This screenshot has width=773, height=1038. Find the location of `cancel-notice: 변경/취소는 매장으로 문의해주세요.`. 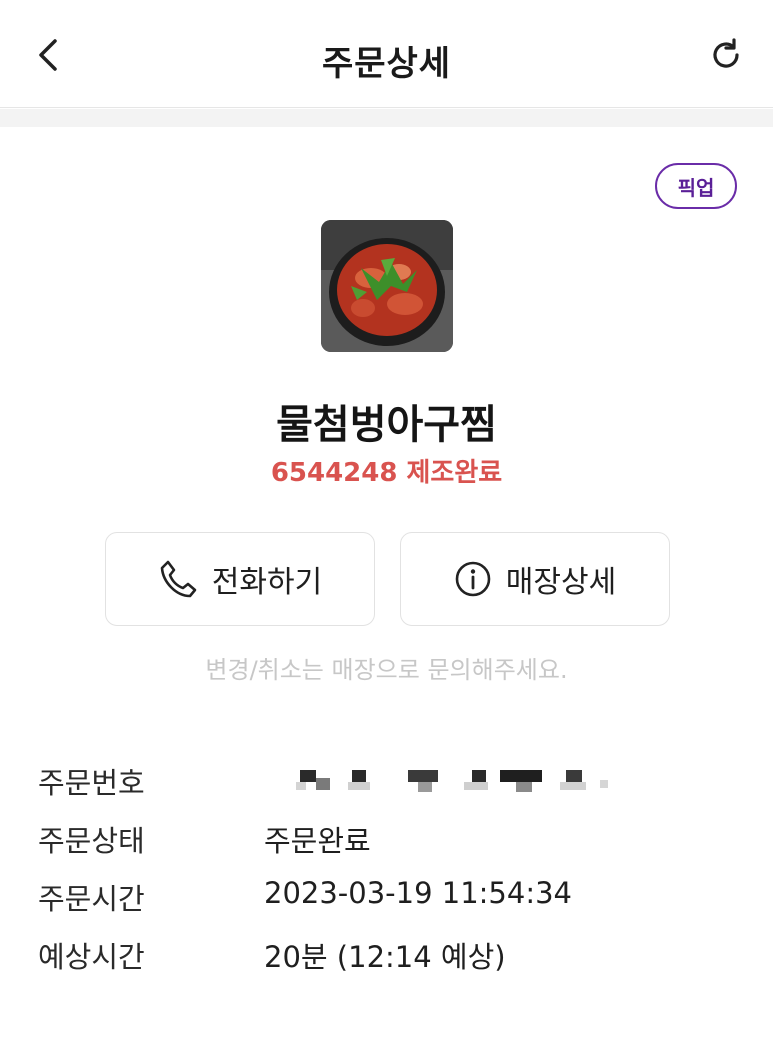

cancel-notice: 변경/취소는 매장으로 문의해주세요. is located at coordinates (386, 670).